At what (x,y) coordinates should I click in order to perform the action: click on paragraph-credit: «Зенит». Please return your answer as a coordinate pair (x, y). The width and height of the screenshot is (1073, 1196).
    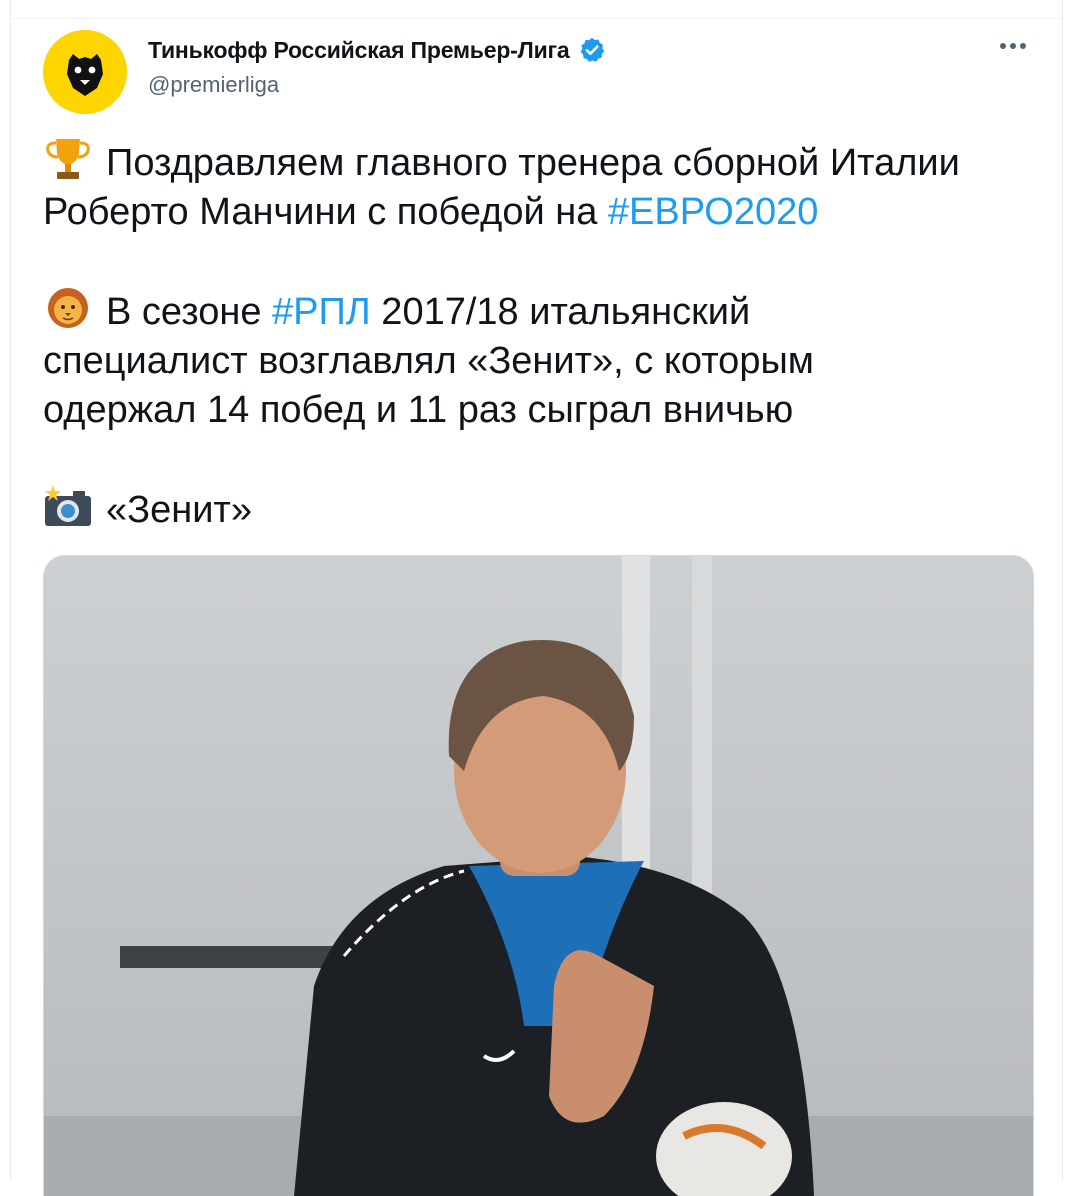
    Looking at the image, I should click on (548, 509).